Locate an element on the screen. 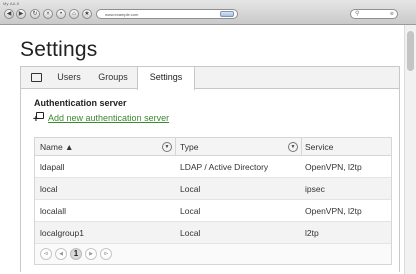 This screenshot has width=416, height=274. search-icon: ⚲ is located at coordinates (357, 14).